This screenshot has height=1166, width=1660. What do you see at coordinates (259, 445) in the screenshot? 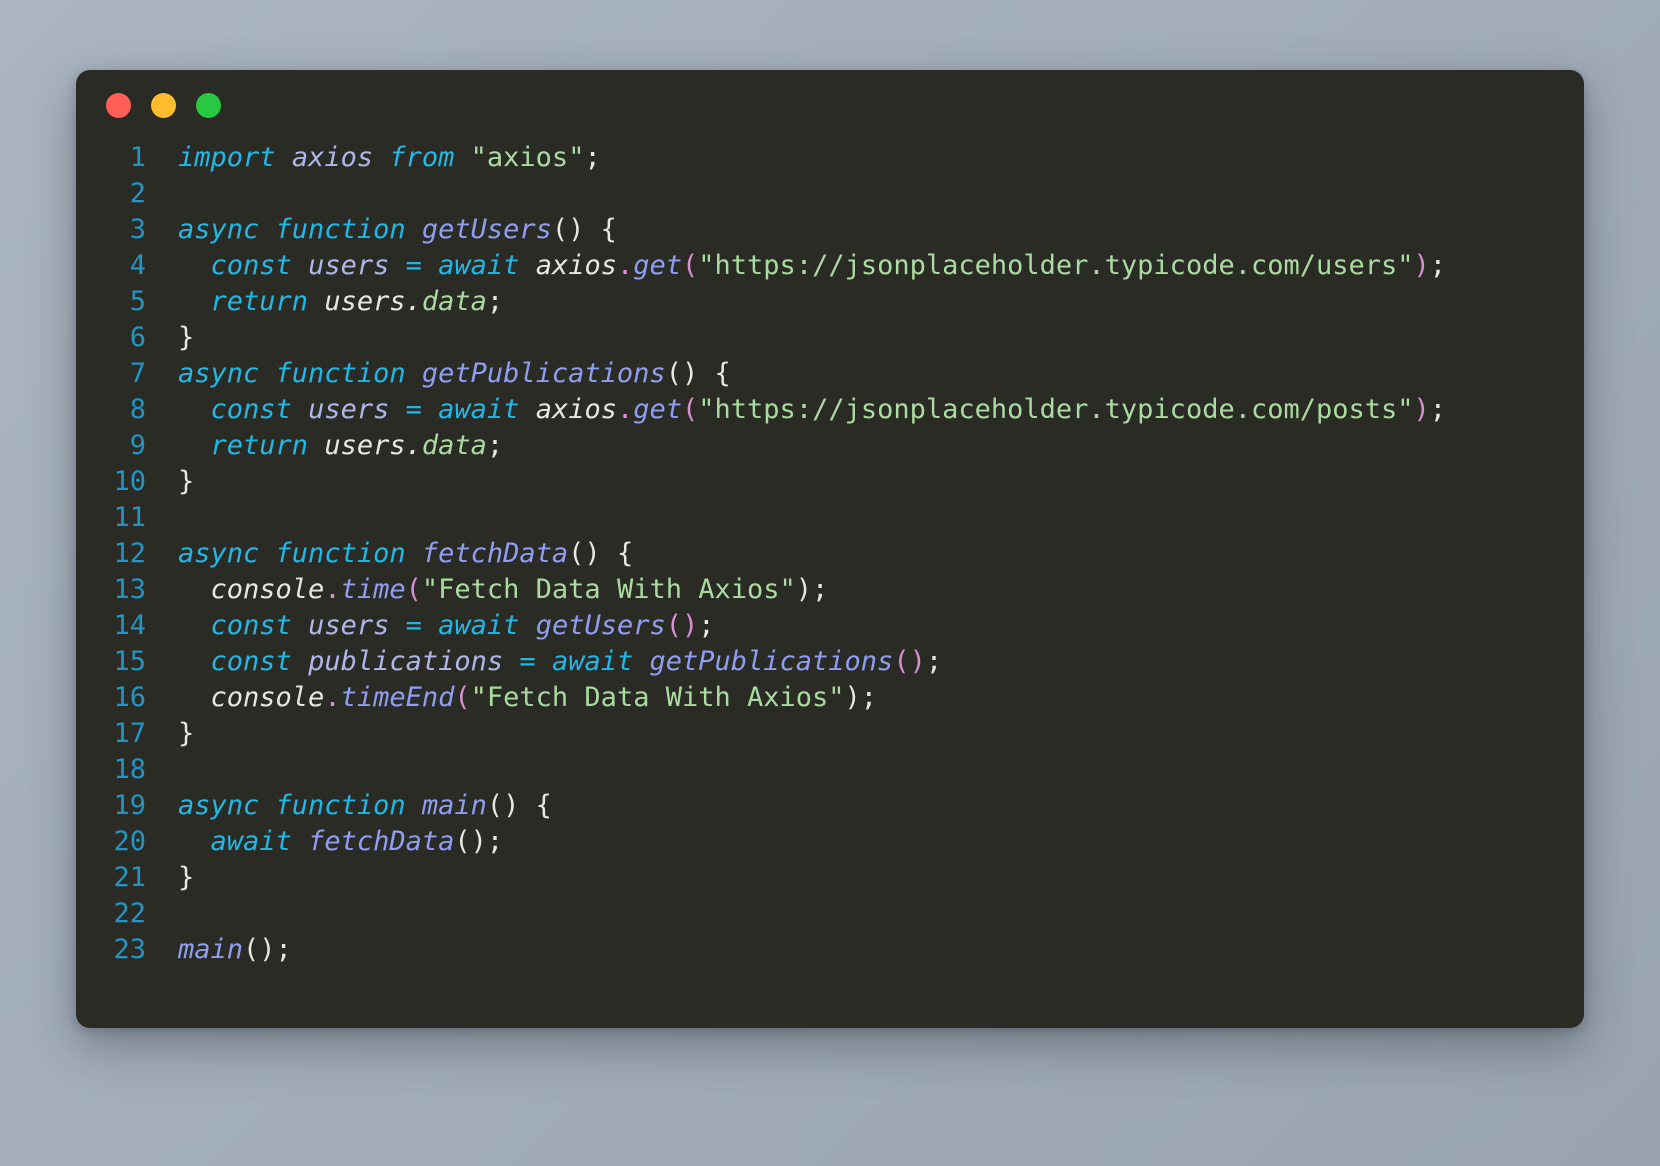
I see `code-token: return` at bounding box center [259, 445].